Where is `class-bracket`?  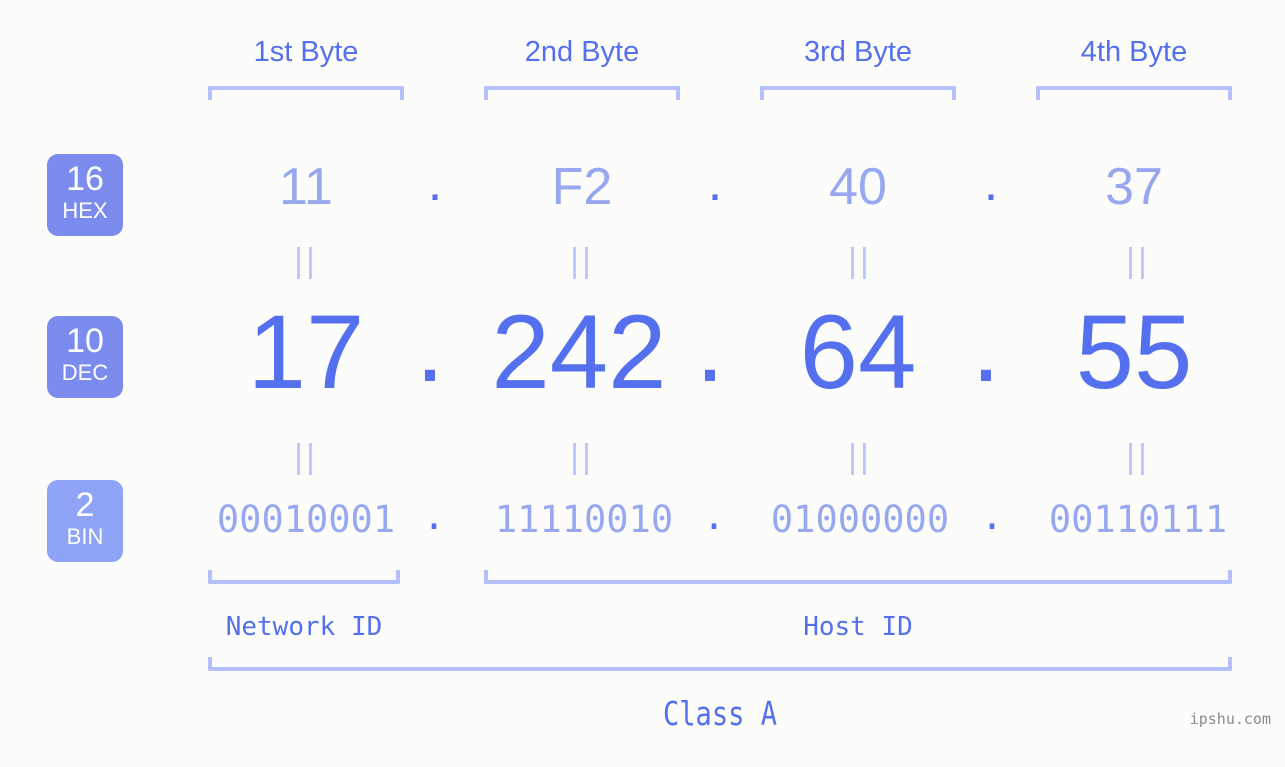 class-bracket is located at coordinates (720, 664).